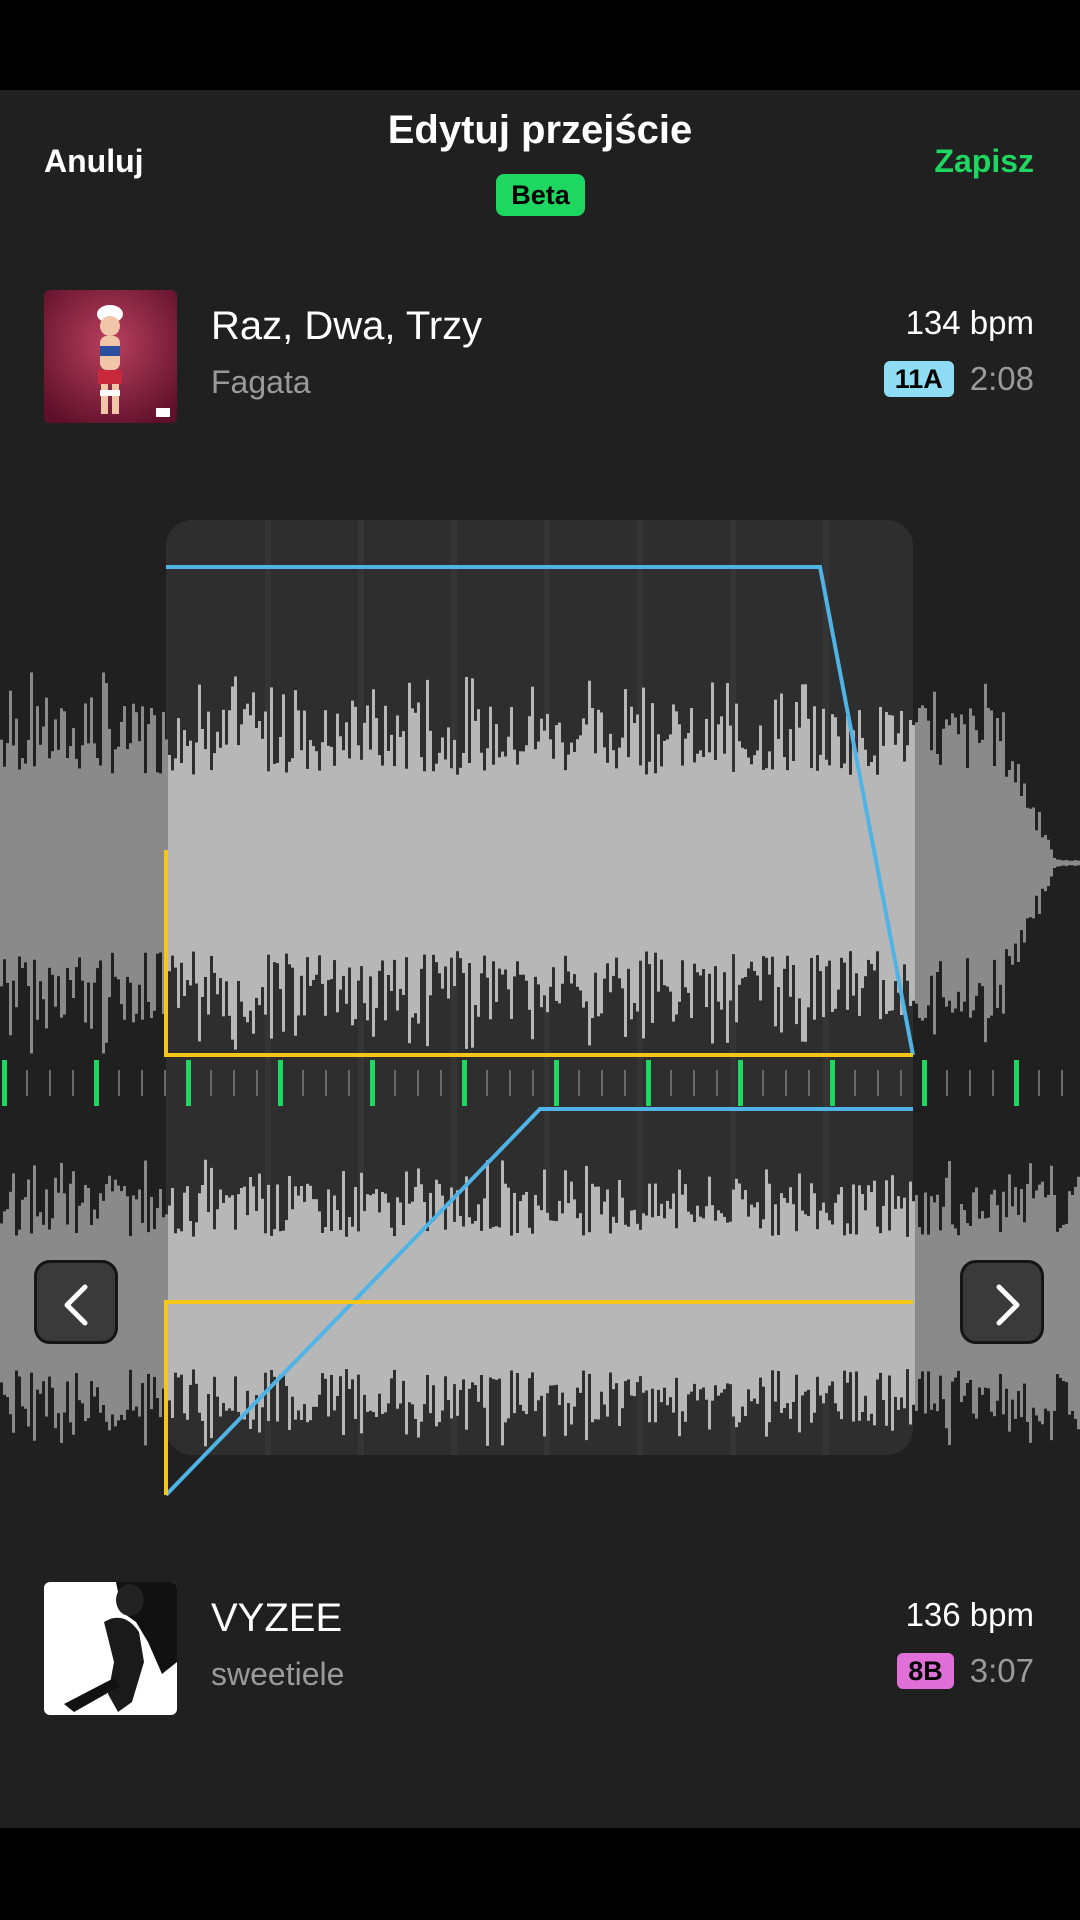 The width and height of the screenshot is (1080, 1920). Describe the element at coordinates (969, 322) in the screenshot. I see `track-a-bpm: 134 bpm` at that location.